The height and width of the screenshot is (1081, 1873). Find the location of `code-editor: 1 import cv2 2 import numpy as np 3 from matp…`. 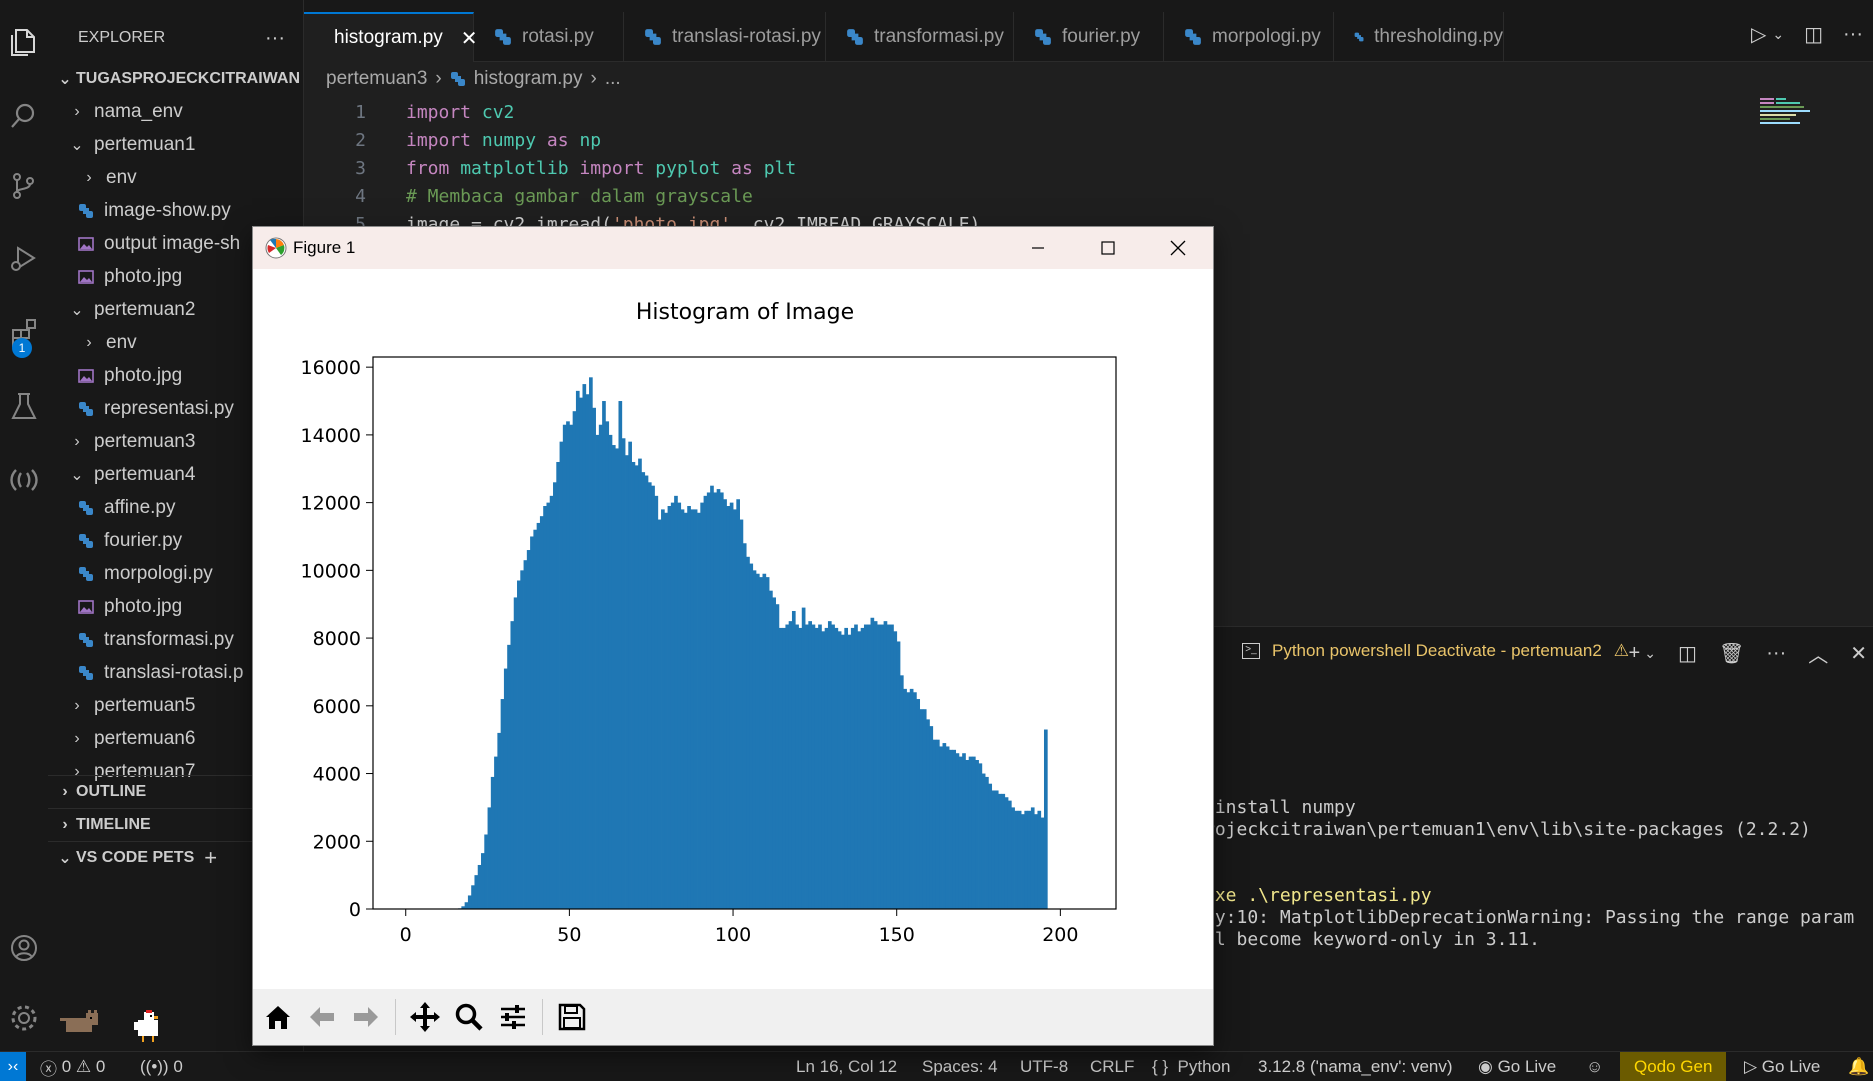

code-editor: 1 import cv2 2 import numpy as np 3 from matp… is located at coordinates (1029, 168).